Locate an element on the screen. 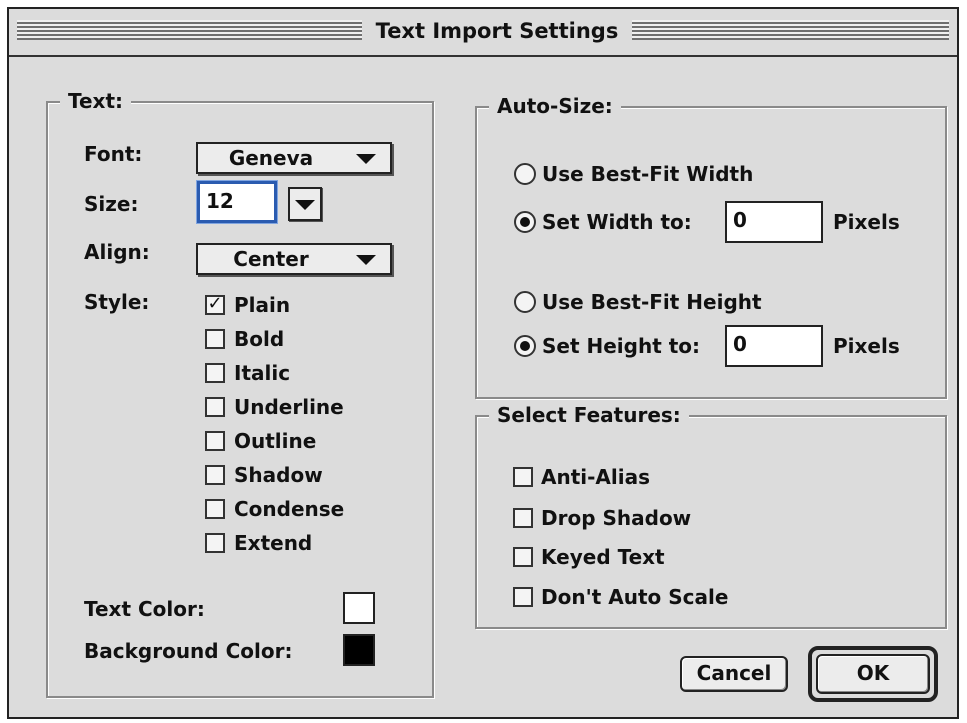 The width and height of the screenshot is (967, 723). size-menu-button is located at coordinates (305, 204).